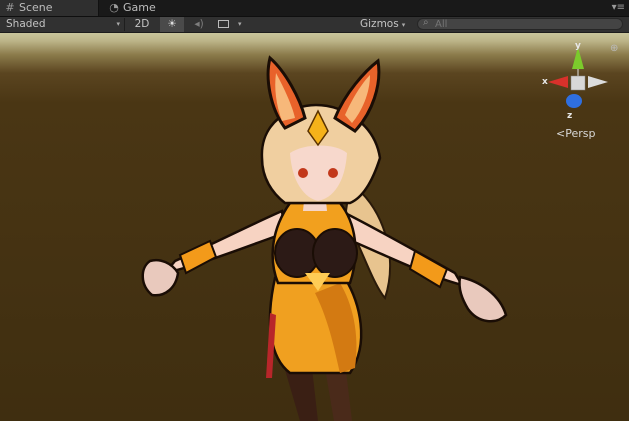 The width and height of the screenshot is (629, 421). Describe the element at coordinates (26, 24) in the screenshot. I see `shading-mode-label: Shaded` at that location.